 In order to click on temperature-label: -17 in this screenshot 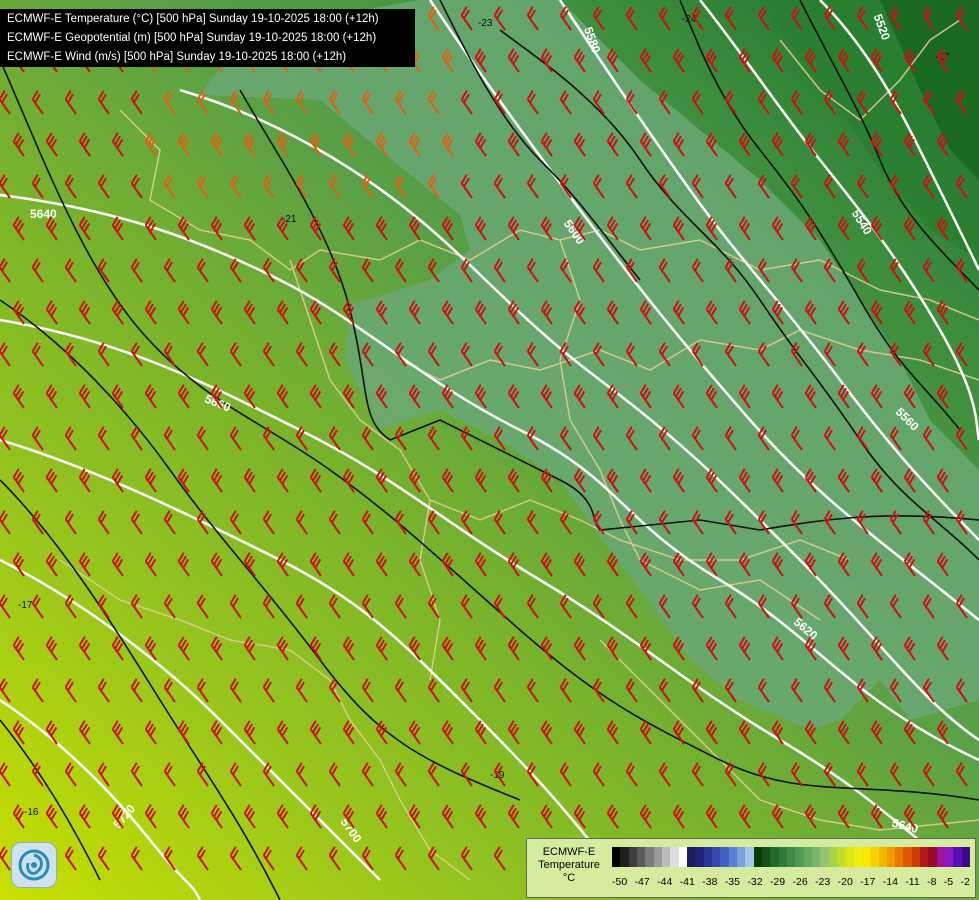, I will do `click(25, 605)`.